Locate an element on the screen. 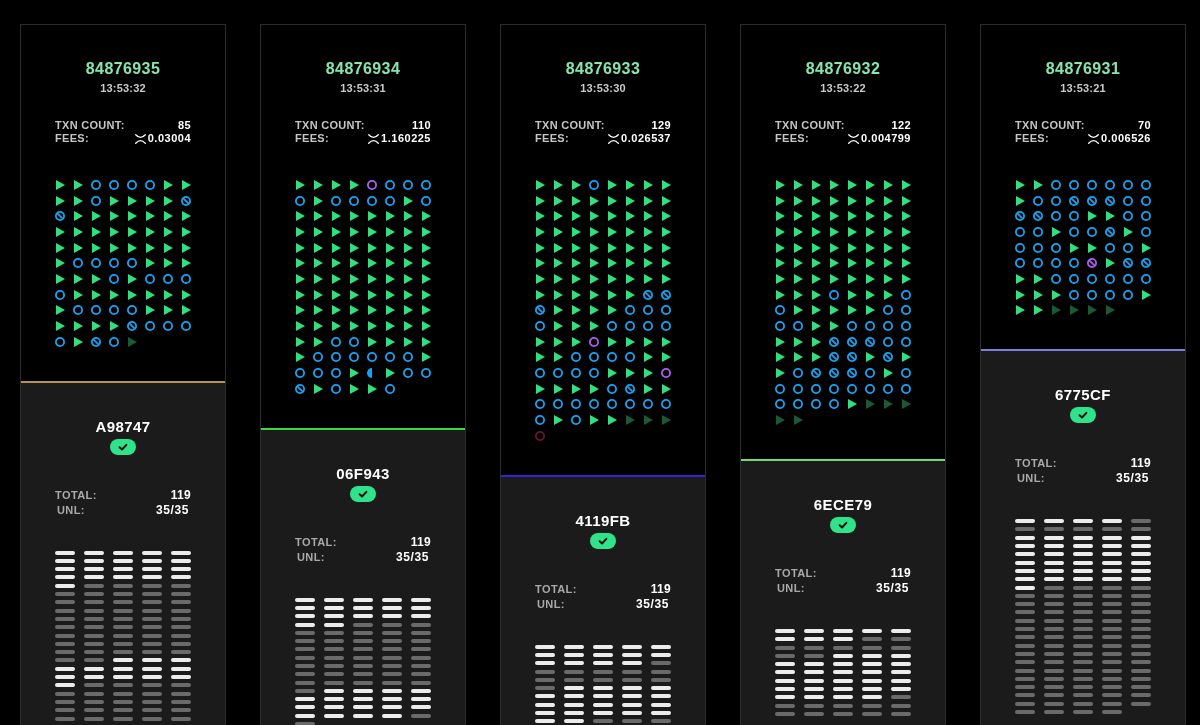 This screenshot has height=725, width=1200. txn-count-value: 110 is located at coordinates (421, 125).